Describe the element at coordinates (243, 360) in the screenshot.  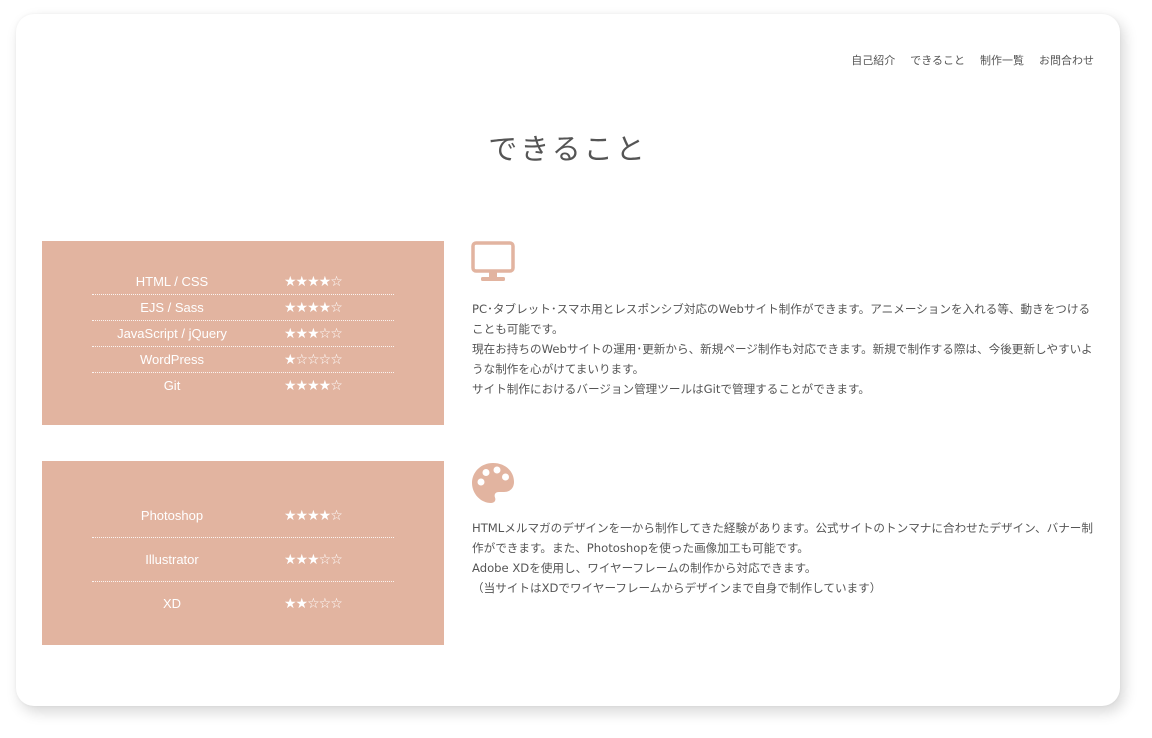
I see `skill-row: WordPress ★☆☆☆☆` at that location.